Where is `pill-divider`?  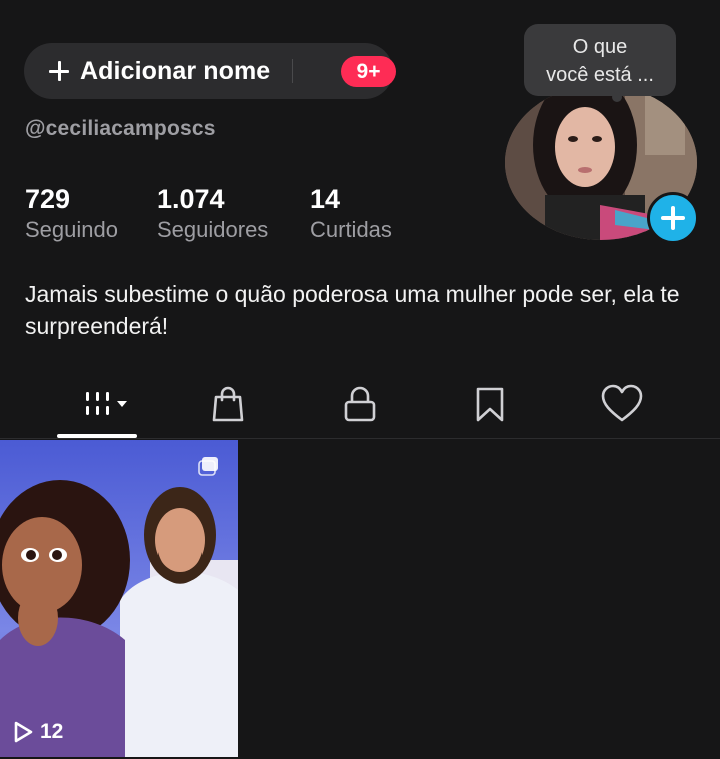
pill-divider is located at coordinates (292, 71).